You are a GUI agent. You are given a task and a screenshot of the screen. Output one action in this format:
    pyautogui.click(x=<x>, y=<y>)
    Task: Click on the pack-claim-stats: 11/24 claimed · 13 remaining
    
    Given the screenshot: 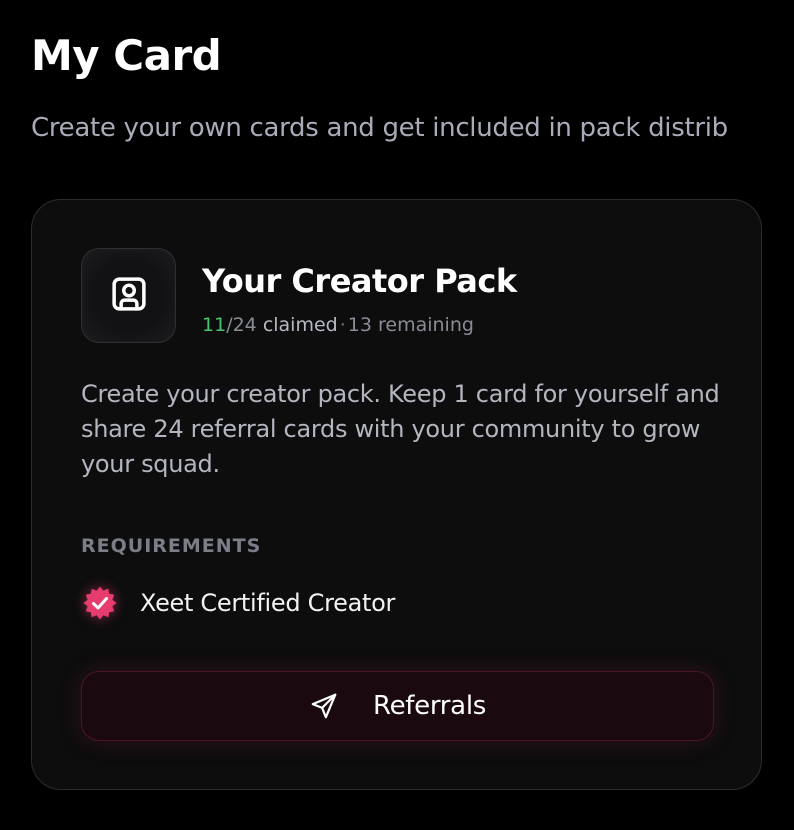 What is the action you would take?
    pyautogui.click(x=338, y=325)
    